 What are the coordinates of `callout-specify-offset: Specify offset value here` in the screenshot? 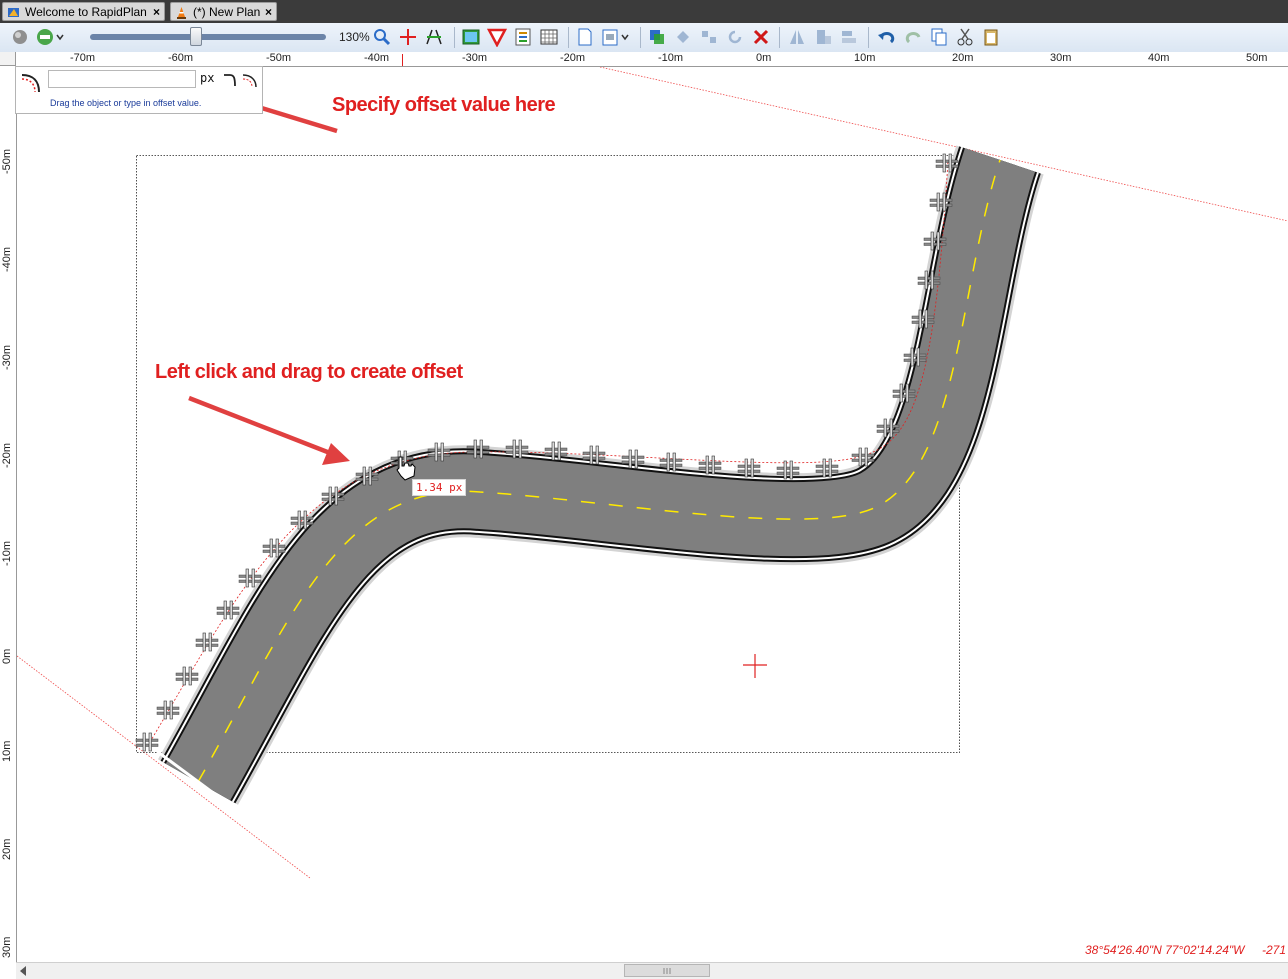 It's located at (444, 105).